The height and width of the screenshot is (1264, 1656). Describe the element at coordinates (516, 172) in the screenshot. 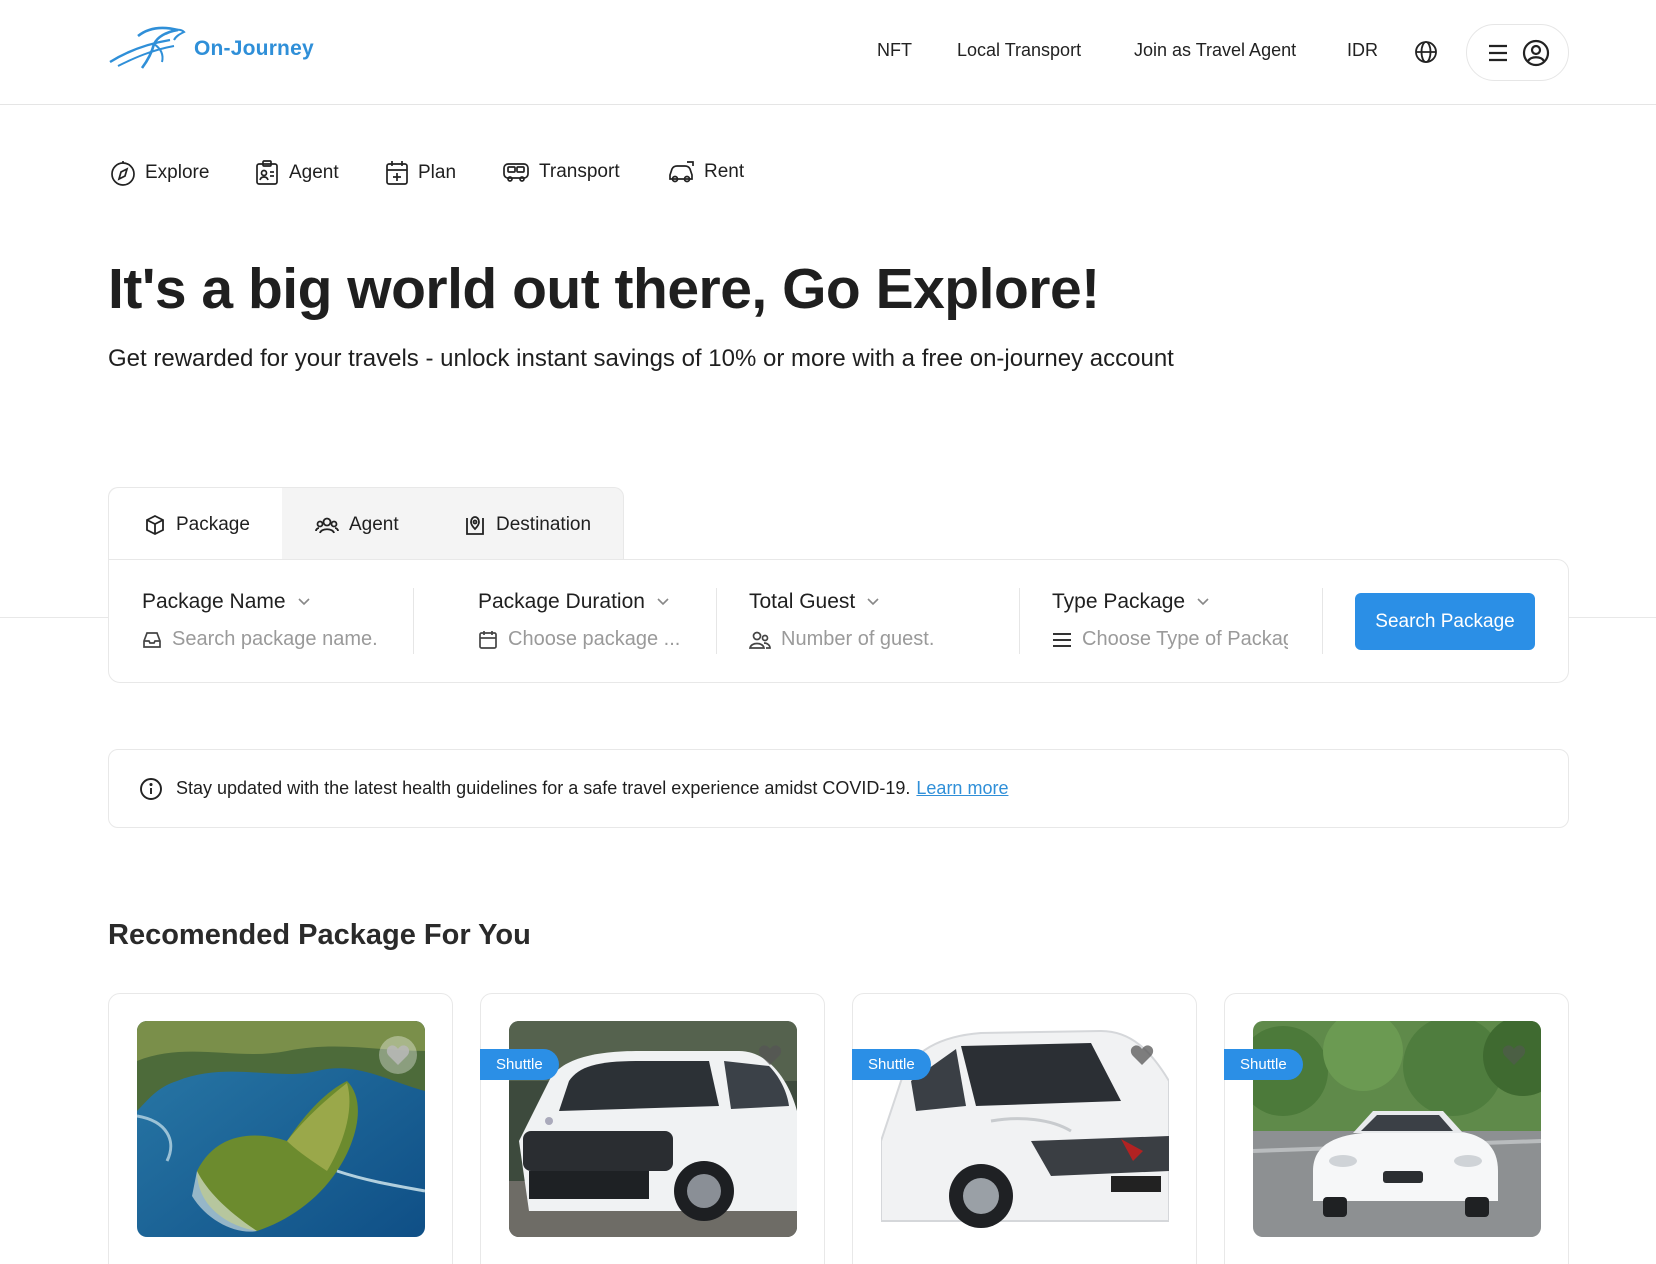

I see `bus-icon` at that location.